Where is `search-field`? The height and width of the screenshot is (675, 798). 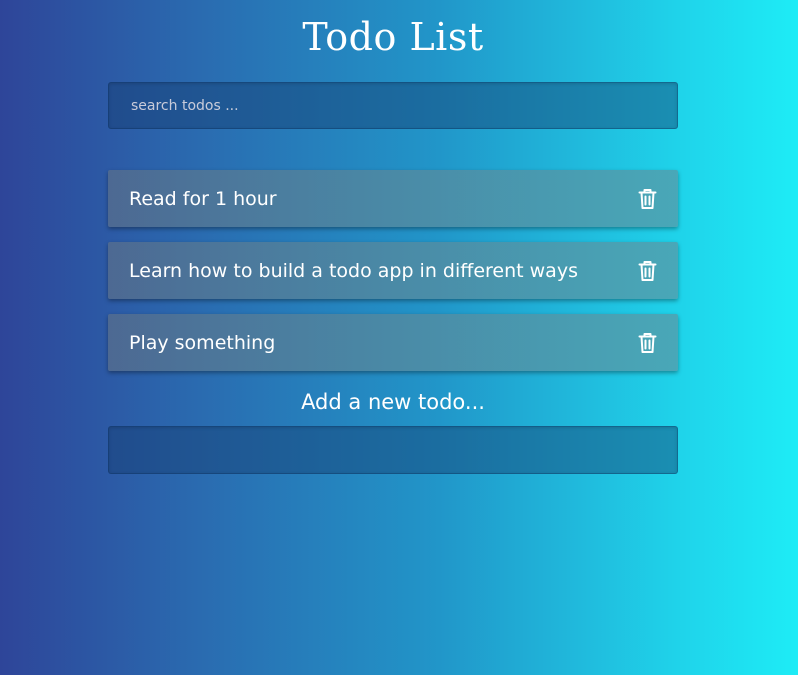
search-field is located at coordinates (393, 105).